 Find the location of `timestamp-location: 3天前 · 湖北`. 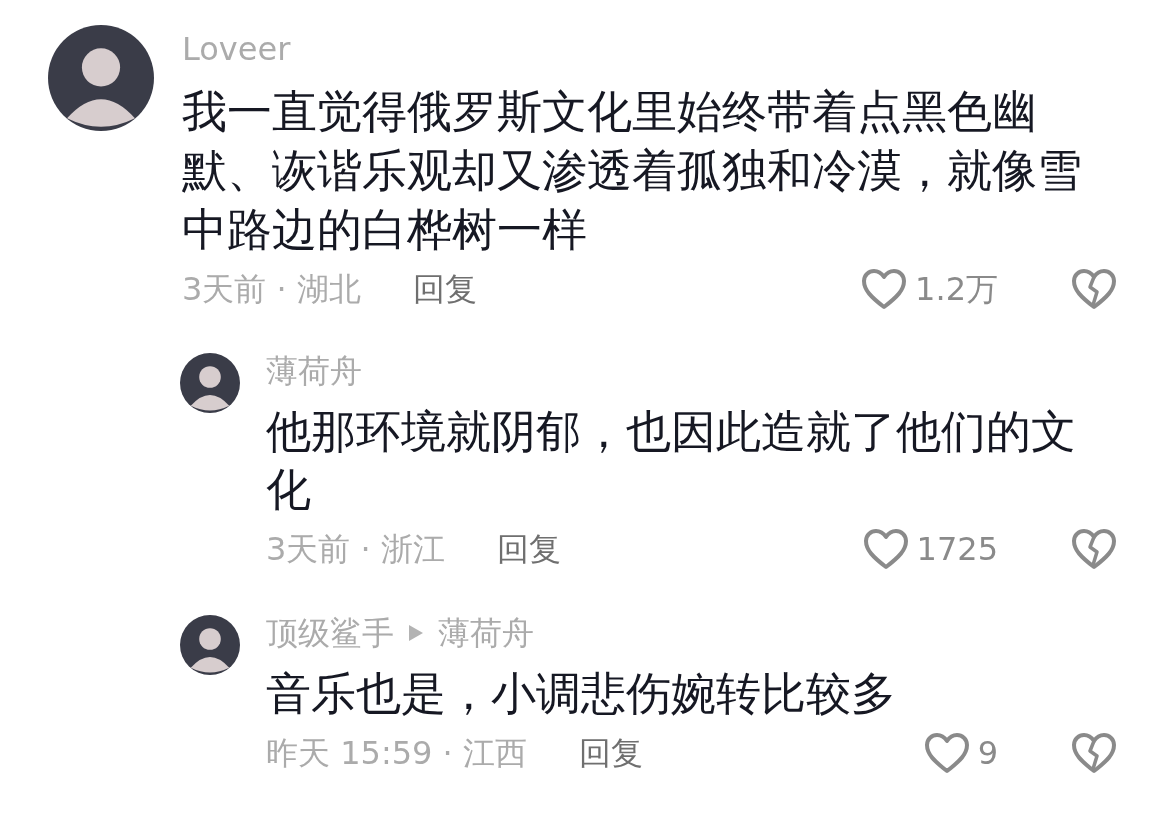

timestamp-location: 3天前 · 湖北 is located at coordinates (271, 289).